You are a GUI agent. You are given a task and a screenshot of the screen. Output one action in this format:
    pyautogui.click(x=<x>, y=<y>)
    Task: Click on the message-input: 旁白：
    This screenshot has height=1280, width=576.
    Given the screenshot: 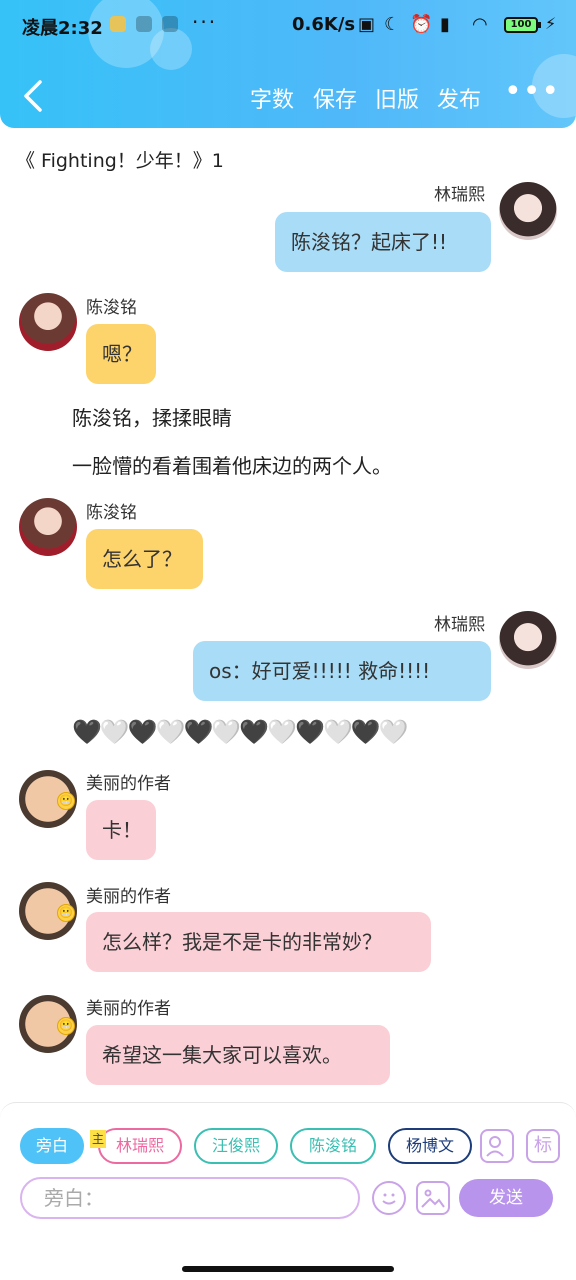 What is the action you would take?
    pyautogui.click(x=190, y=1198)
    